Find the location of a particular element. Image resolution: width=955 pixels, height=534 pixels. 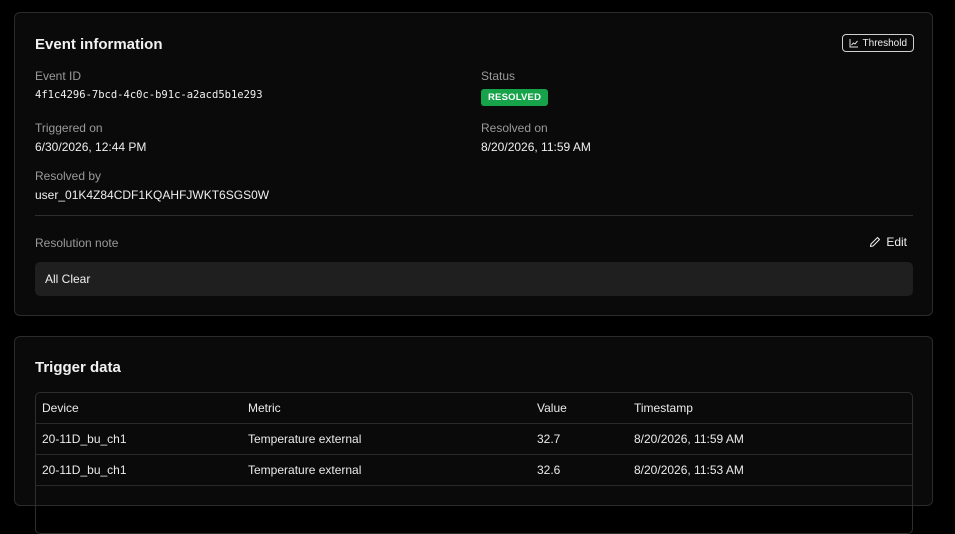

resolution-note-field: All Clear is located at coordinates (474, 279).